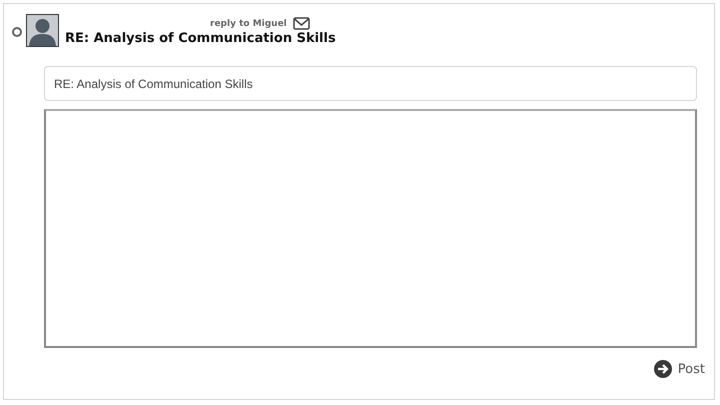 Image resolution: width=720 pixels, height=405 pixels. What do you see at coordinates (42, 30) in the screenshot?
I see `avatar-icon` at bounding box center [42, 30].